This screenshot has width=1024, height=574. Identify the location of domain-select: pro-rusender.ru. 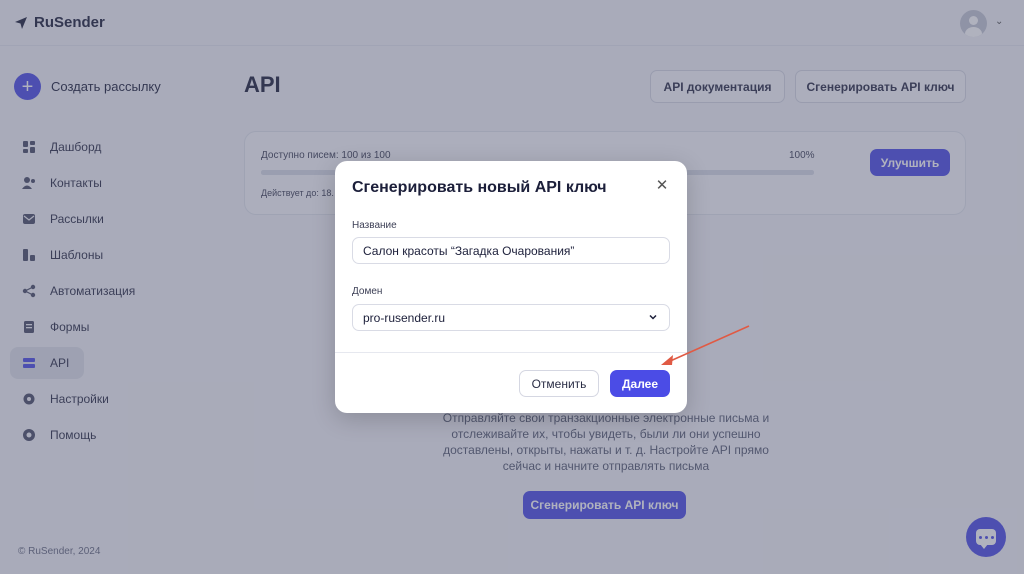
(511, 317).